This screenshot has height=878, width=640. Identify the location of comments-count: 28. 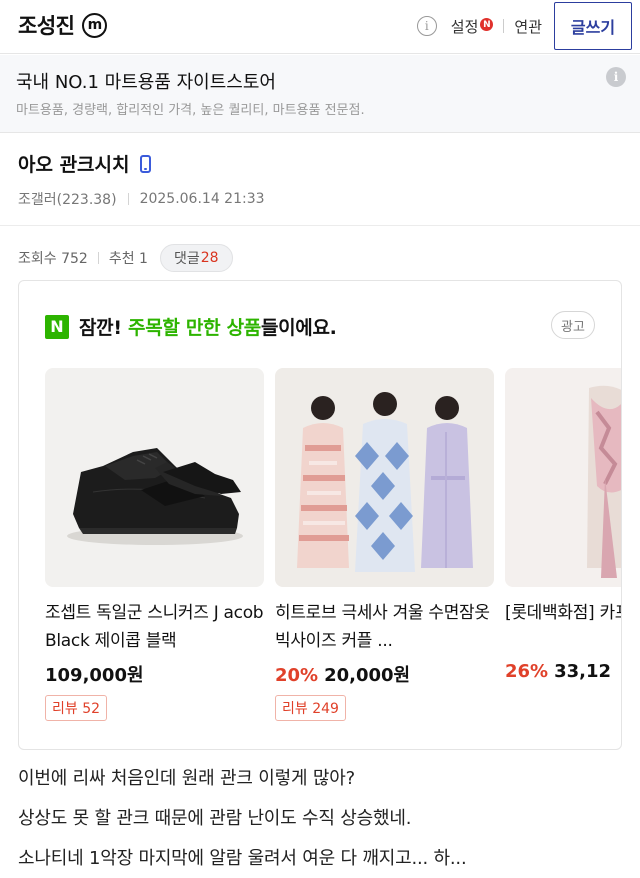
(209, 258).